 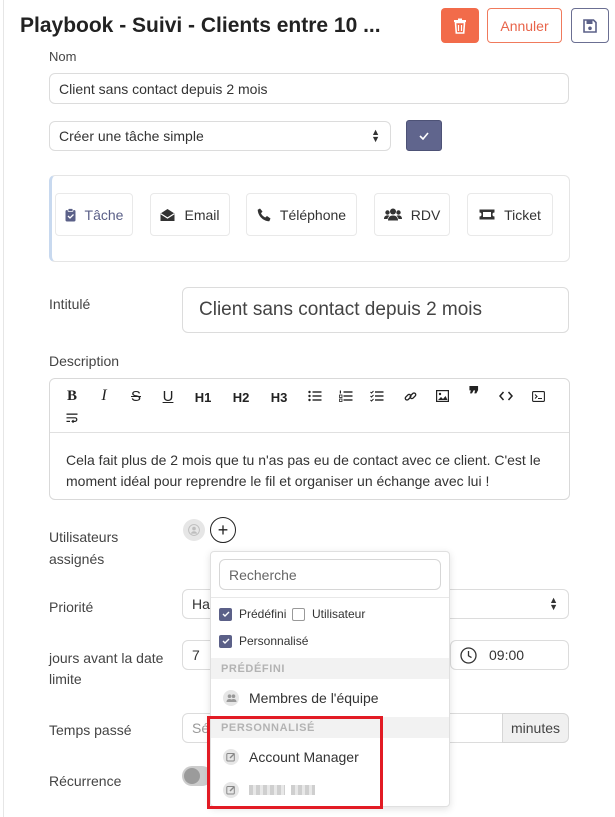 What do you see at coordinates (84, 361) in the screenshot?
I see `description-label: Description` at bounding box center [84, 361].